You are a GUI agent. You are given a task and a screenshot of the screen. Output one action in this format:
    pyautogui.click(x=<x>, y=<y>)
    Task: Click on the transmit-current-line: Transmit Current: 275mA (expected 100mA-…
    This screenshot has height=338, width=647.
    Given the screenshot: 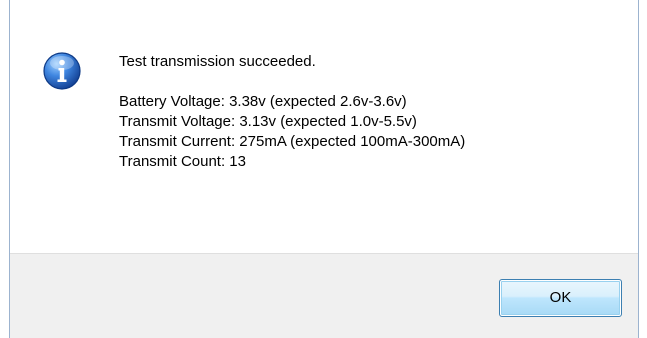 What is the action you would take?
    pyautogui.click(x=292, y=141)
    